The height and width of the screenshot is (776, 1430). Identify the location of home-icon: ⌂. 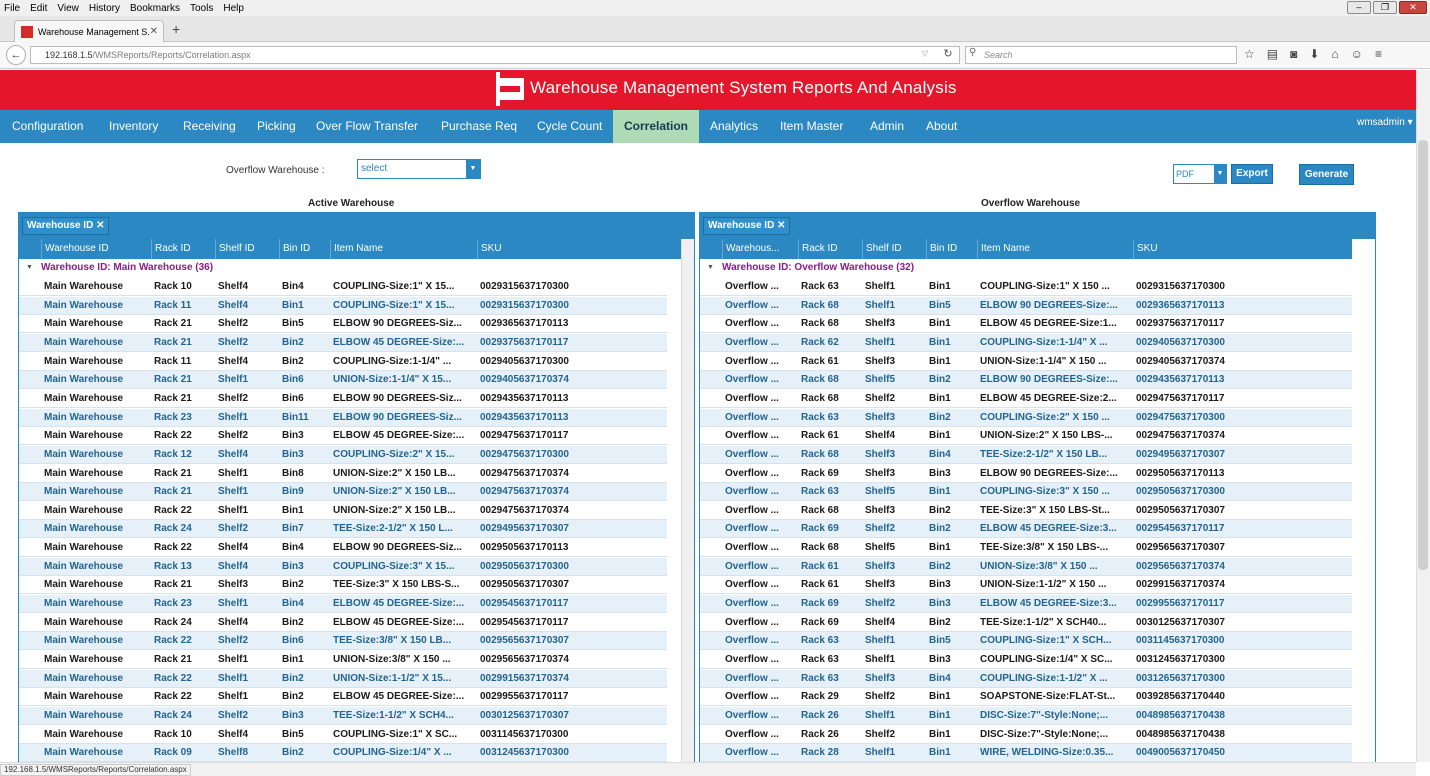
(1334, 54).